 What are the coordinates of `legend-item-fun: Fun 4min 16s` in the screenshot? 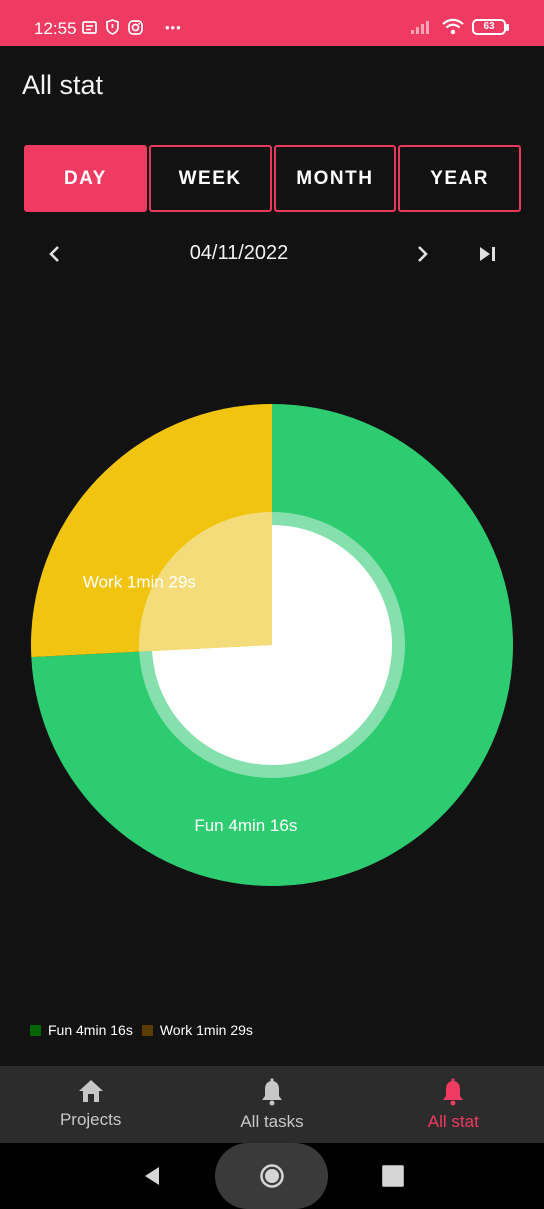 It's located at (81, 1030).